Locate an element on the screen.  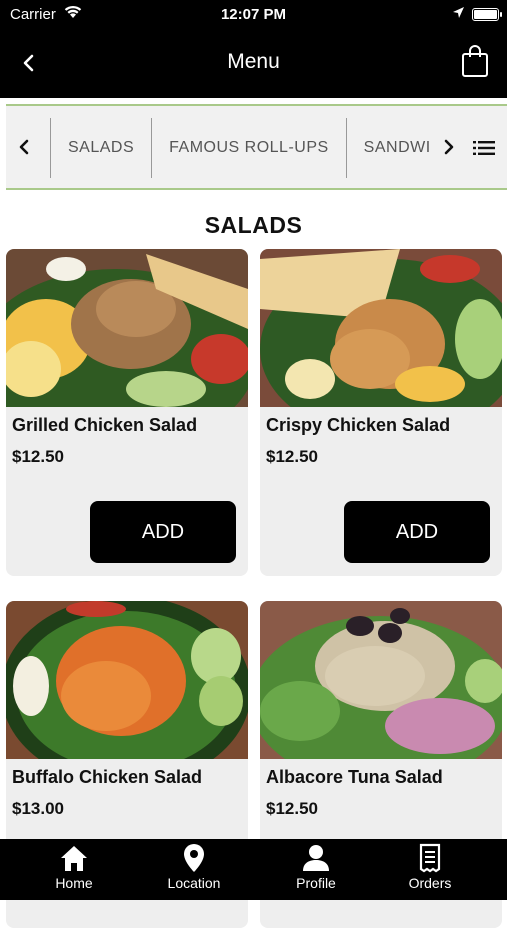
tab-label: Home is located at coordinates (74, 883).